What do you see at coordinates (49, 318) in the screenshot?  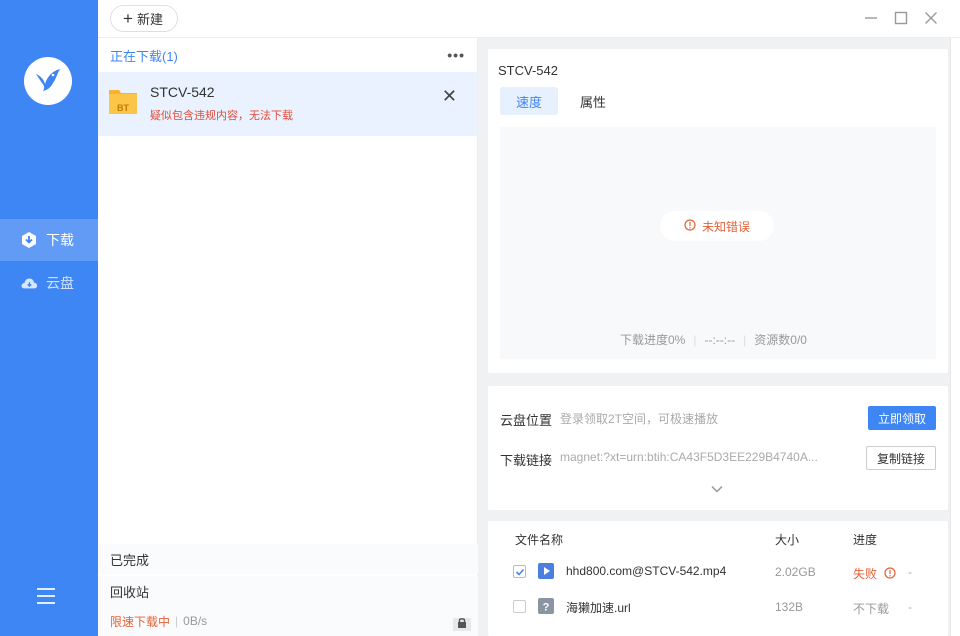 I see `sidebar: 下载 云盘` at bounding box center [49, 318].